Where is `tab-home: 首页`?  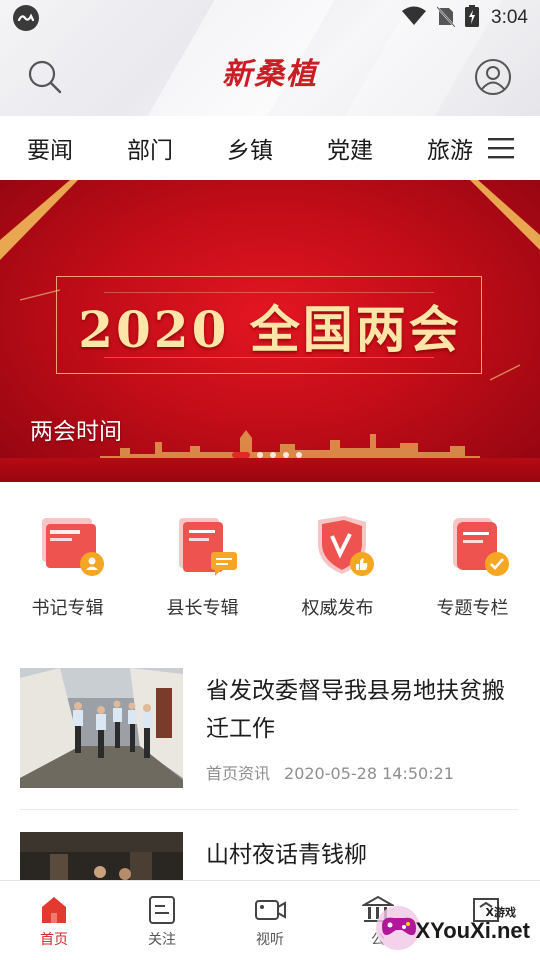 tab-home: 首页 is located at coordinates (54, 920).